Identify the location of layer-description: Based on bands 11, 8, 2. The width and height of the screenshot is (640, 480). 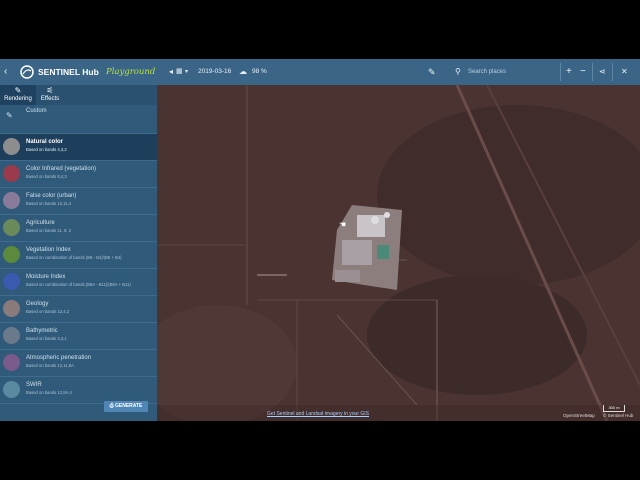
(49, 230).